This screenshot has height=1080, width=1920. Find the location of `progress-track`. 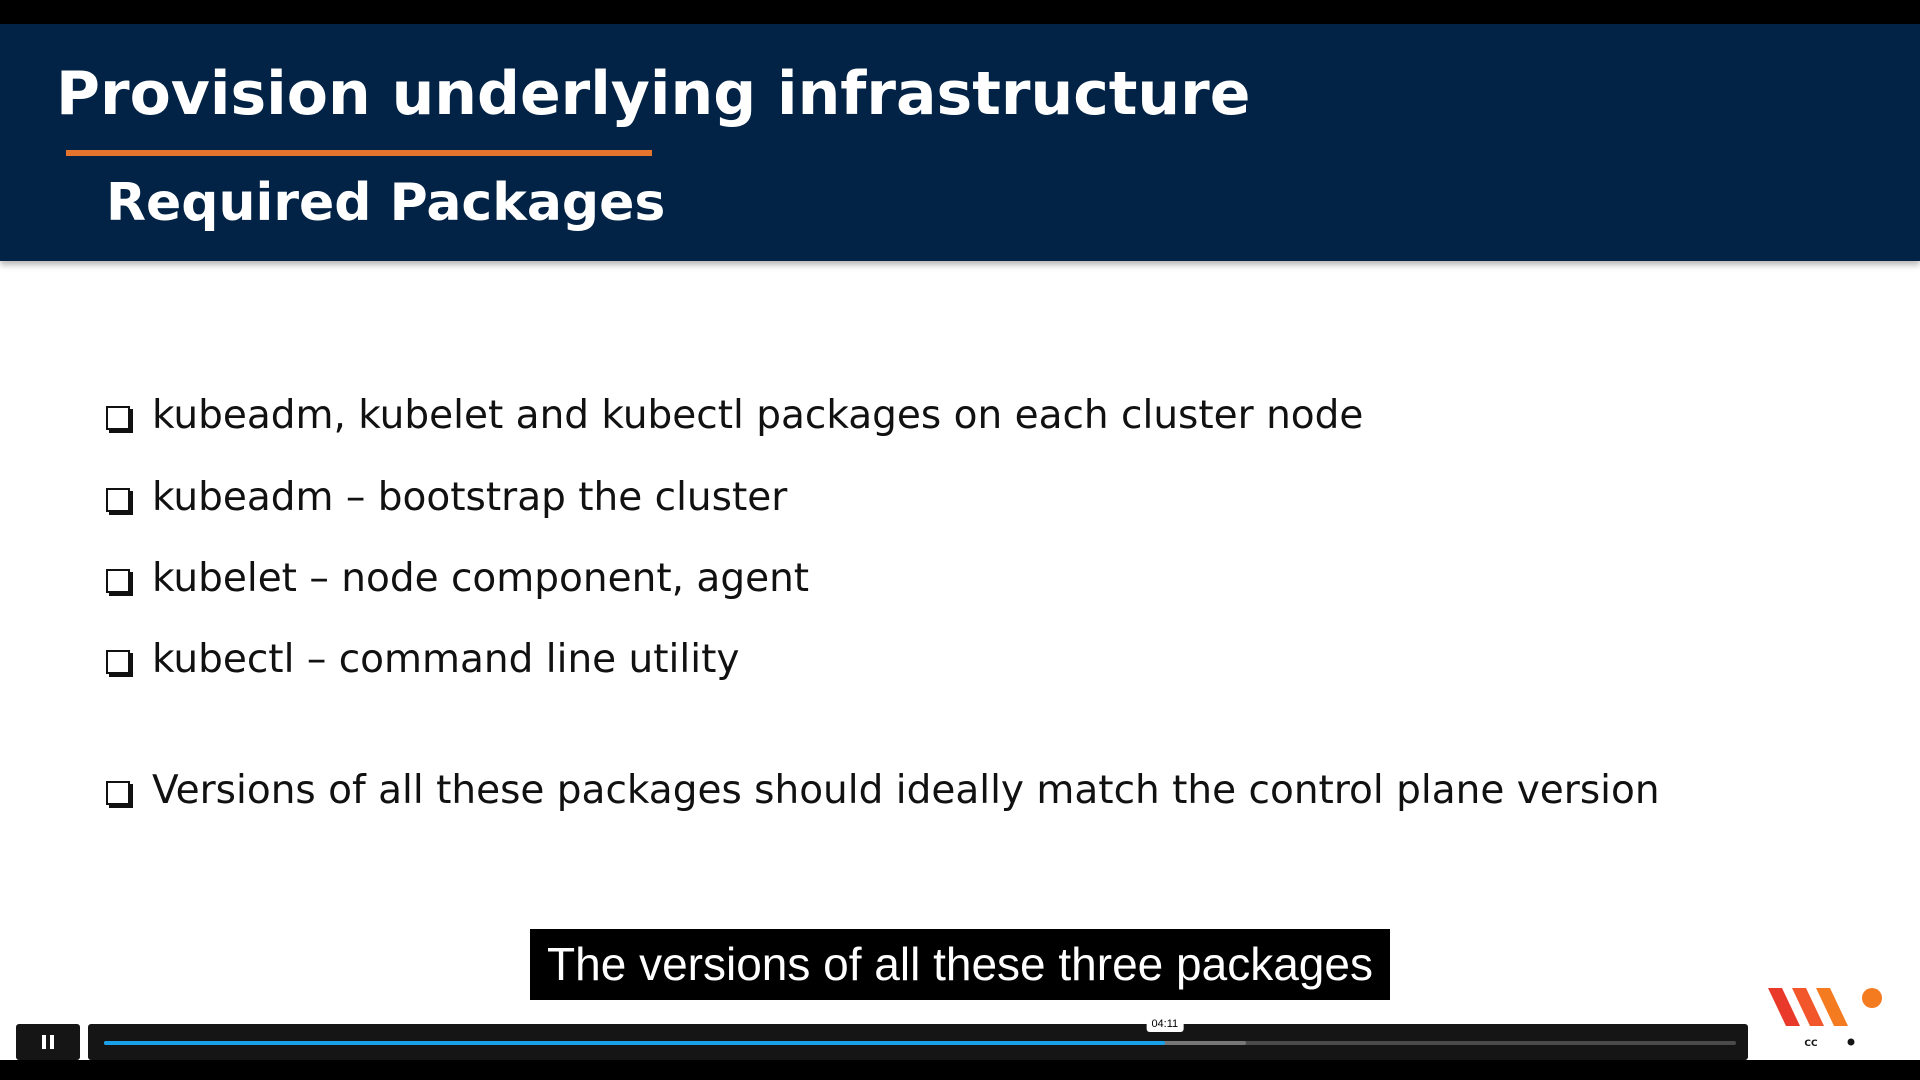

progress-track is located at coordinates (920, 1043).